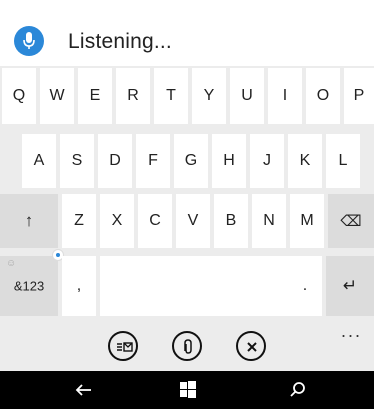 This screenshot has height=409, width=374. Describe the element at coordinates (115, 161) in the screenshot. I see `key-d: D` at that location.